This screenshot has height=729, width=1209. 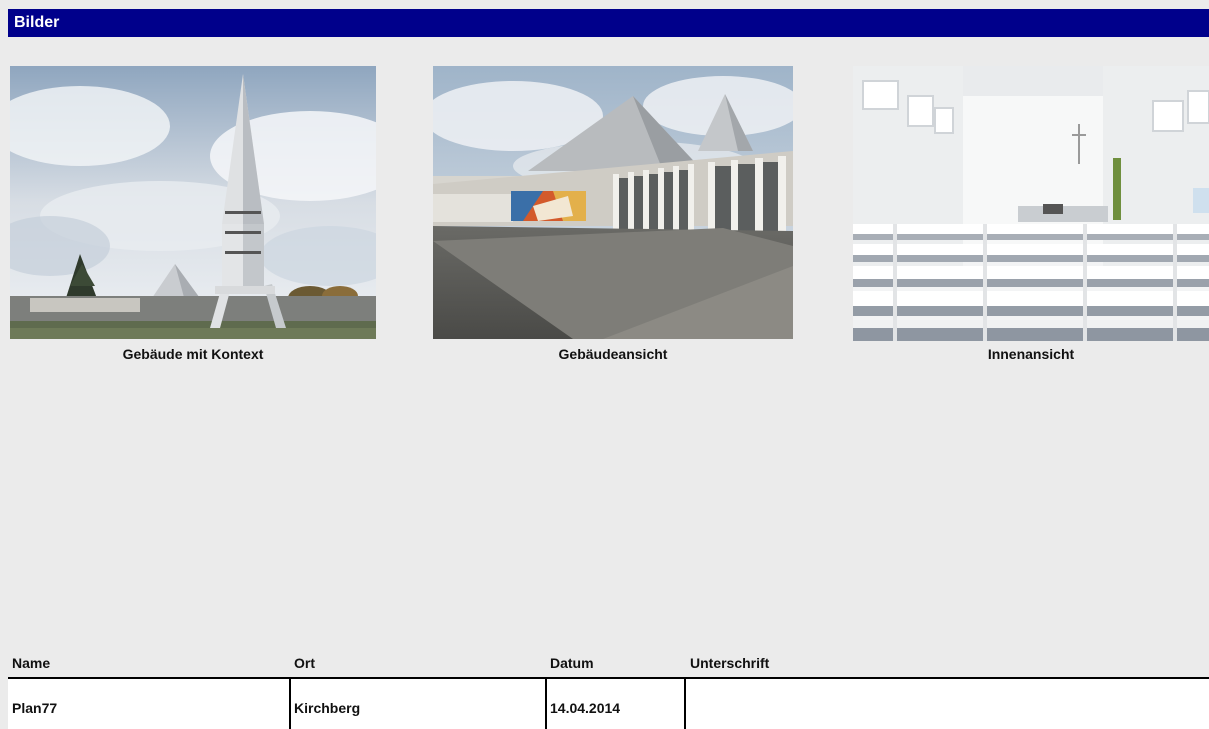 I want to click on form-divider-line, so click(x=608, y=678).